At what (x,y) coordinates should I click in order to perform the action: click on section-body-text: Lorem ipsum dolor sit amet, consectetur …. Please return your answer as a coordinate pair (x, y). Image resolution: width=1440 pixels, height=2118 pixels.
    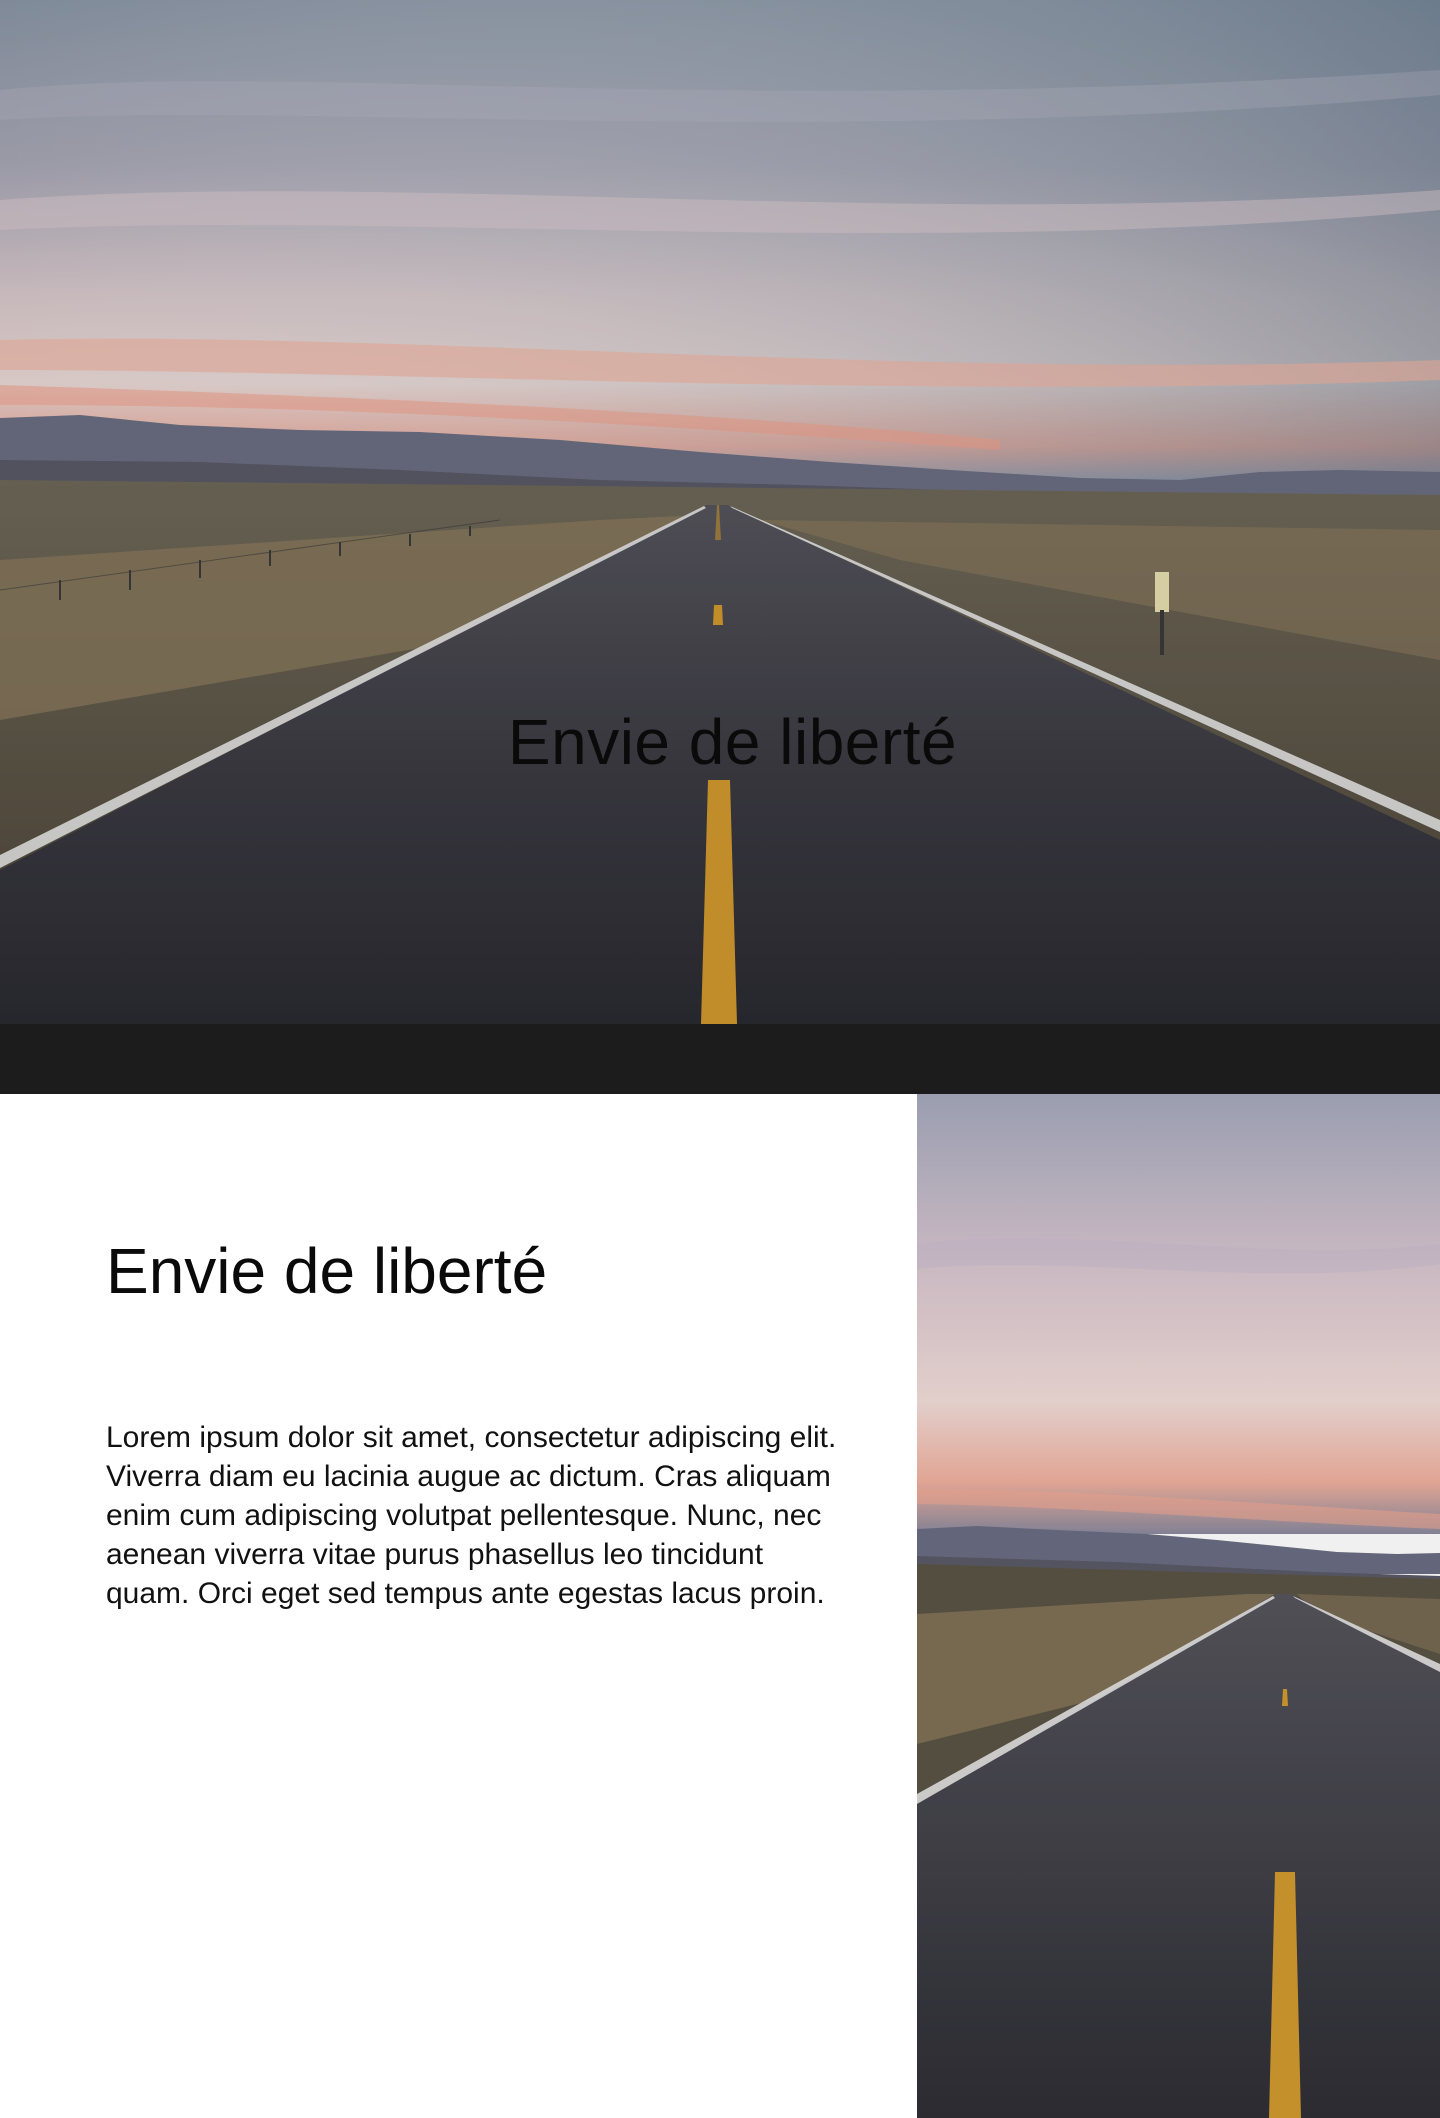
    Looking at the image, I should click on (471, 1515).